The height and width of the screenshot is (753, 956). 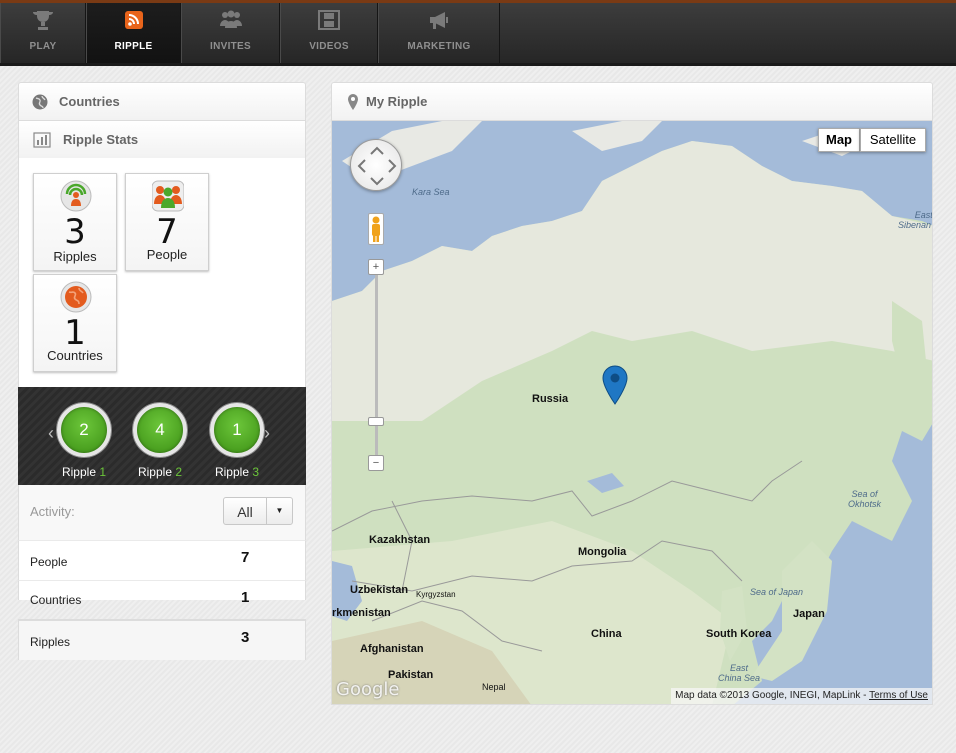 What do you see at coordinates (43, 20) in the screenshot?
I see `trophy-icon` at bounding box center [43, 20].